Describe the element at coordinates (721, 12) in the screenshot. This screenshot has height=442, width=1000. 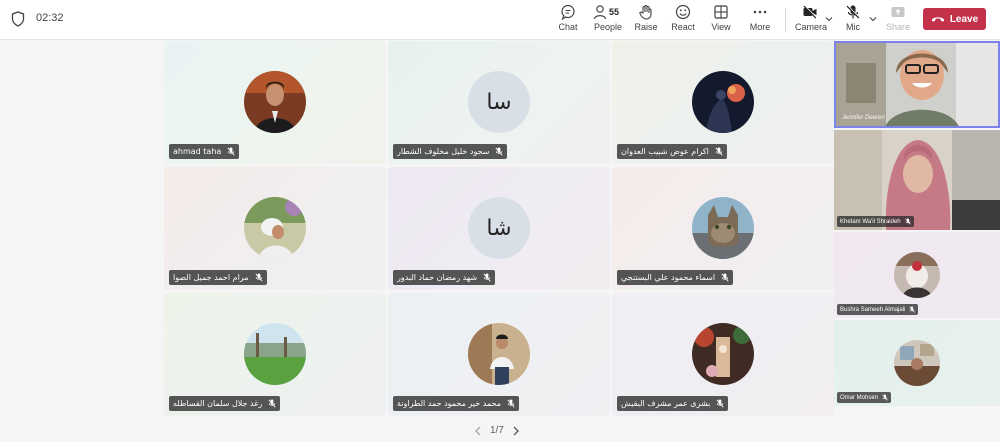
I see `grid-view-icon` at that location.